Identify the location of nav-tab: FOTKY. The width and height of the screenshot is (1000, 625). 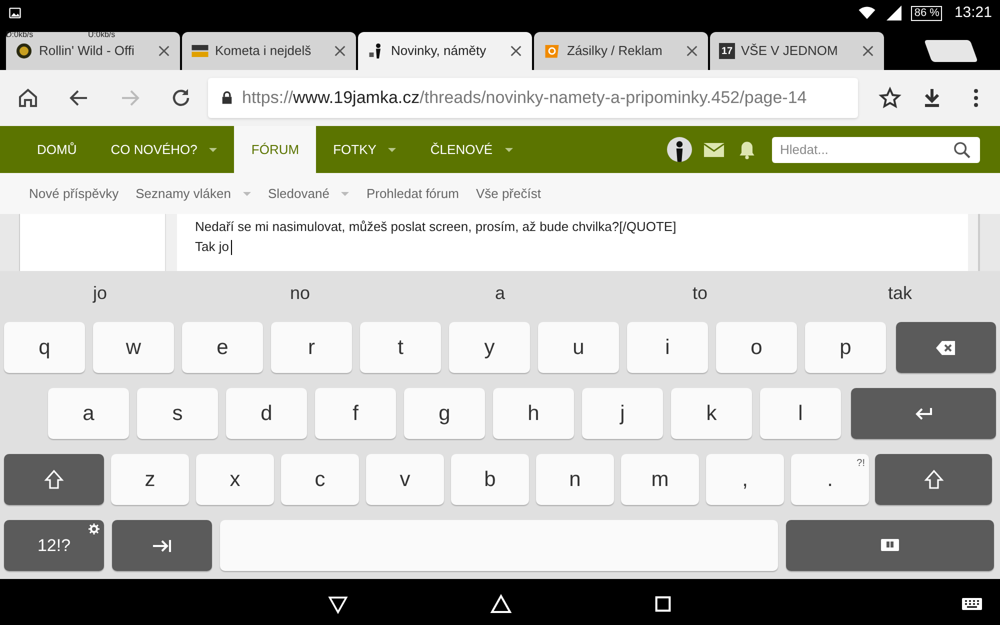
(365, 149).